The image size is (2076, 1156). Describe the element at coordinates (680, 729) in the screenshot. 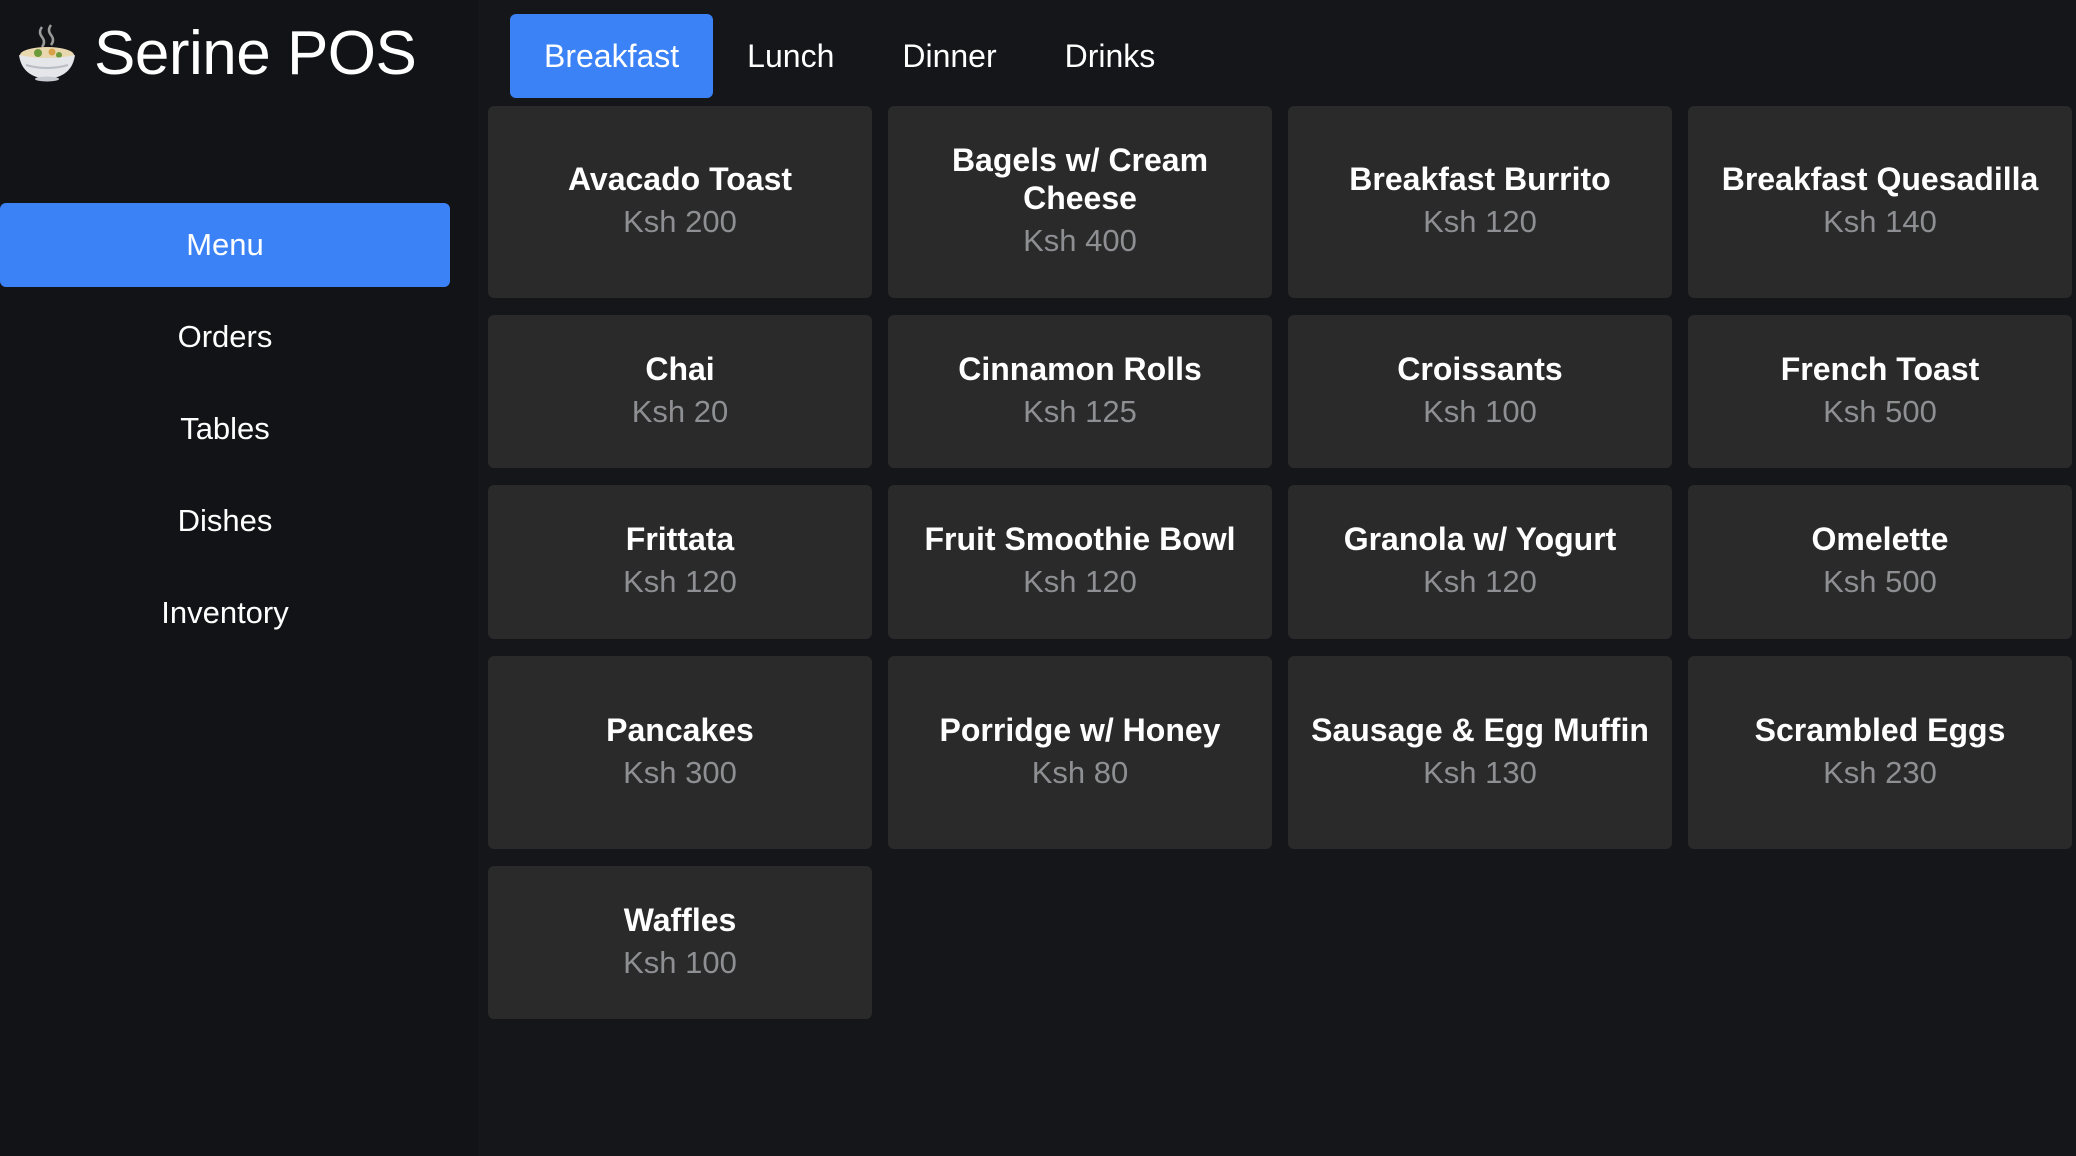

I see `menu-item-name: Pancakes` at that location.